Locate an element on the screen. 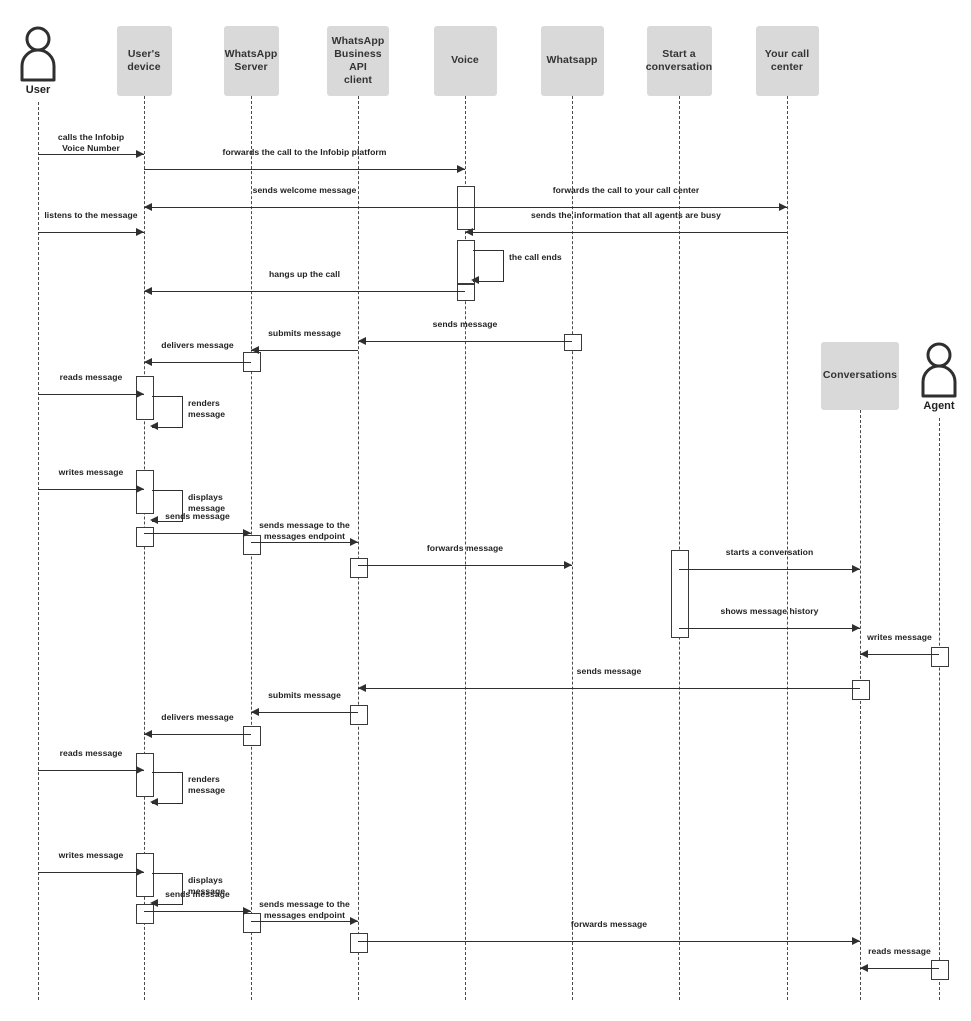 The image size is (971, 1021). participant-label-whatsapp: Whatsapp is located at coordinates (572, 60).